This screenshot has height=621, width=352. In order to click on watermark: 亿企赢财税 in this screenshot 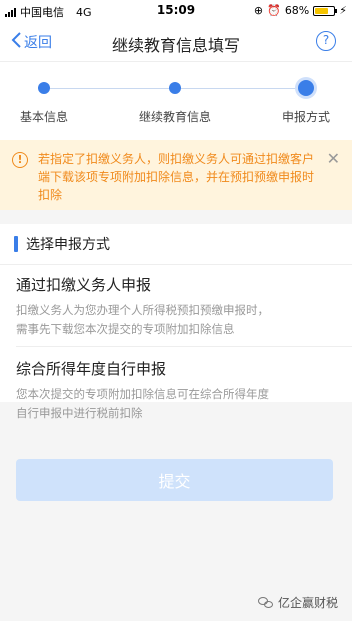, I will do `click(297, 602)`.